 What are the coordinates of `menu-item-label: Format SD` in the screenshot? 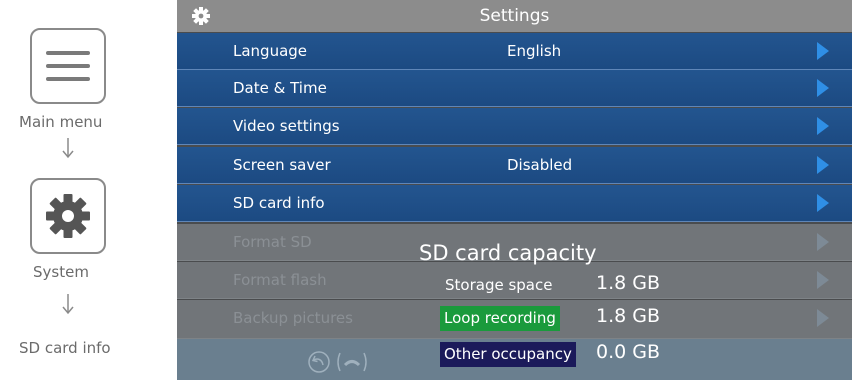 It's located at (272, 242).